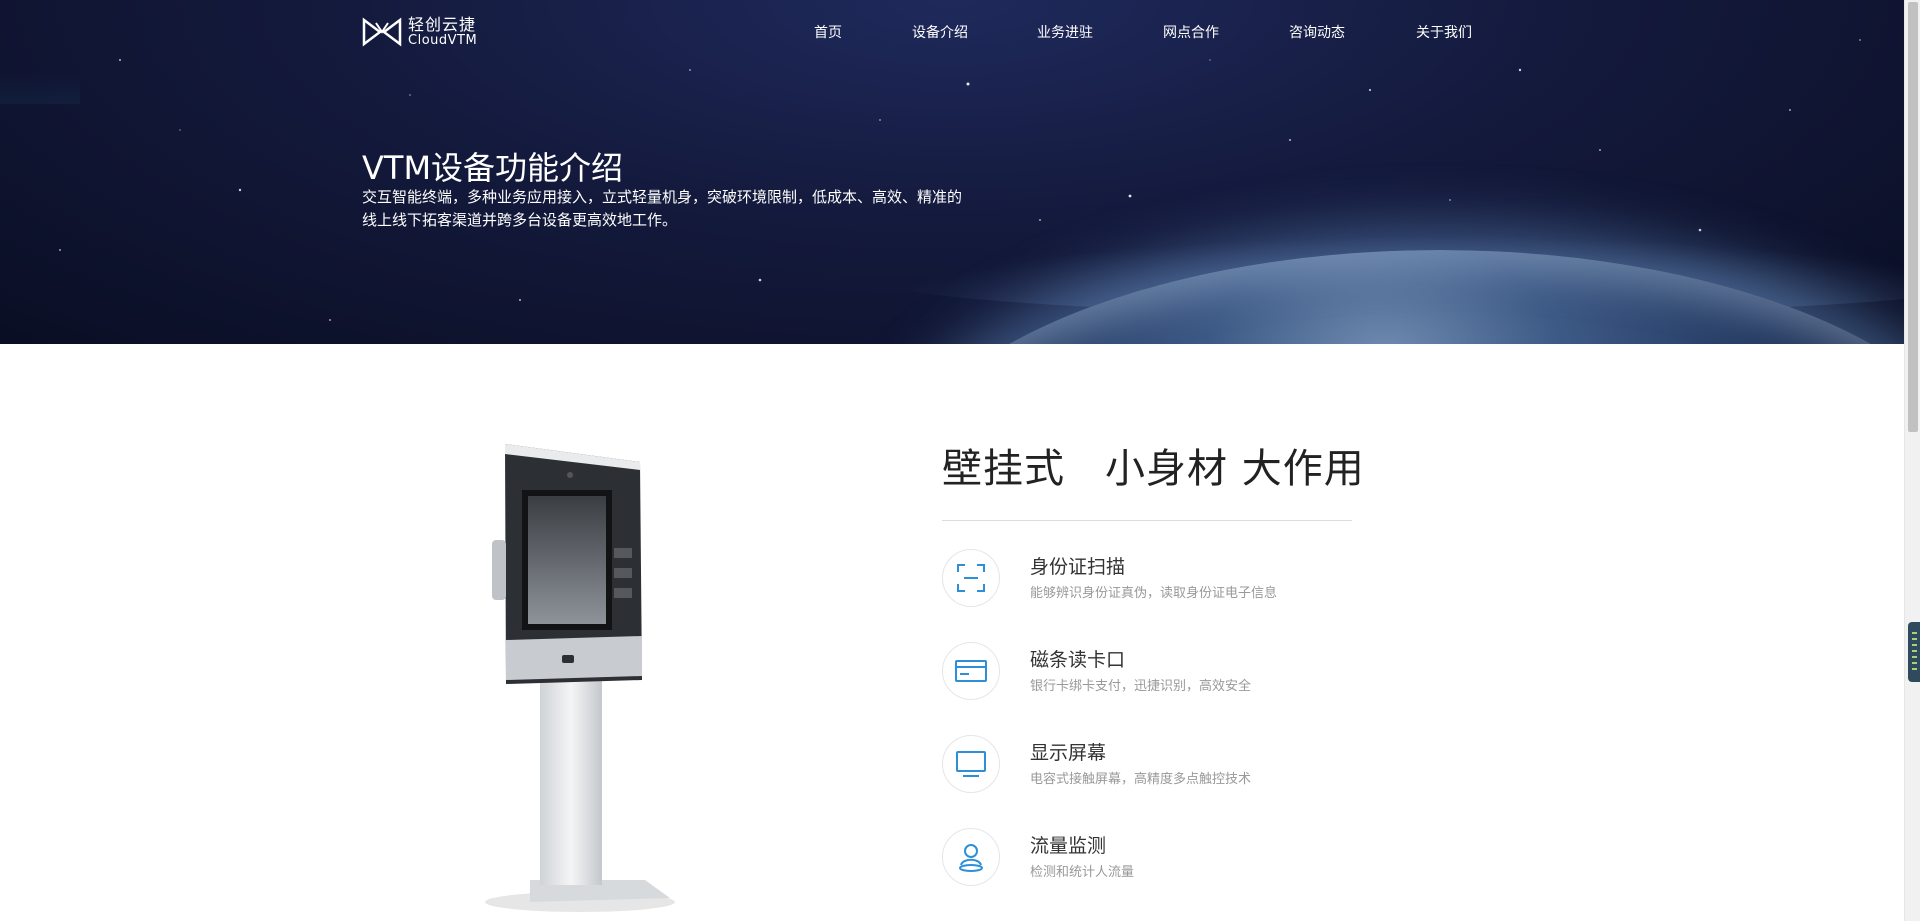  I want to click on hero-desc-line-1: 交互智能终端，多种业务应用接入，立式轻量机身，突破环境限制，低成本、高效、精准的, so click(662, 197).